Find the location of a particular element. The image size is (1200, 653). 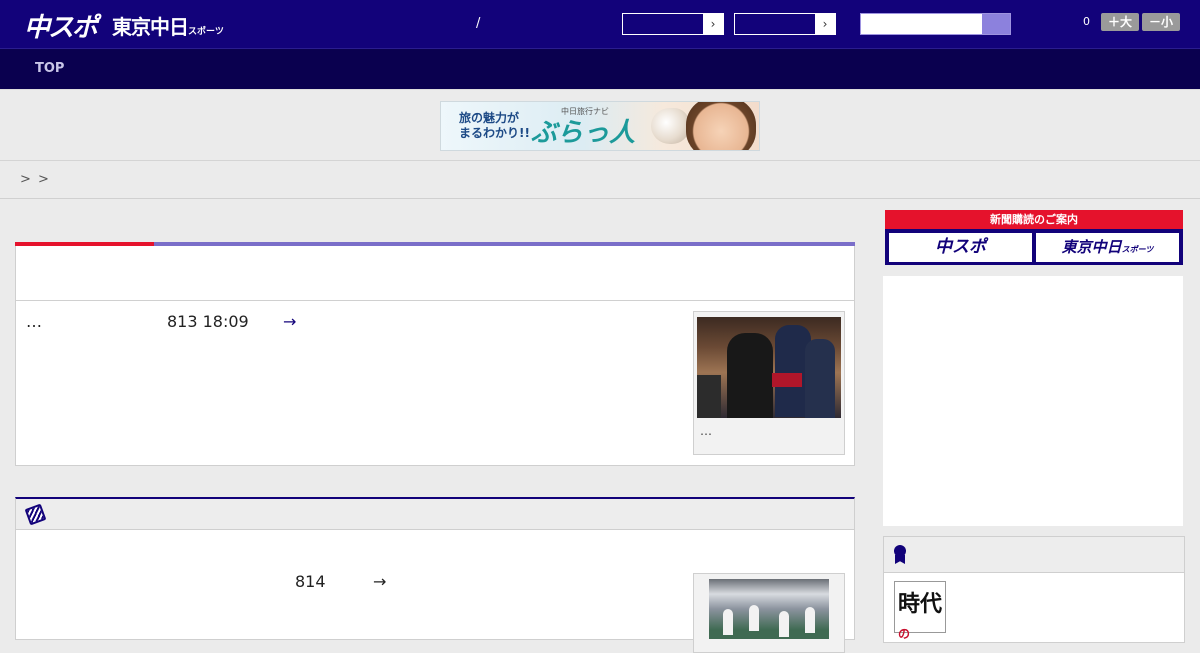

section-tab-active is located at coordinates (84, 244).